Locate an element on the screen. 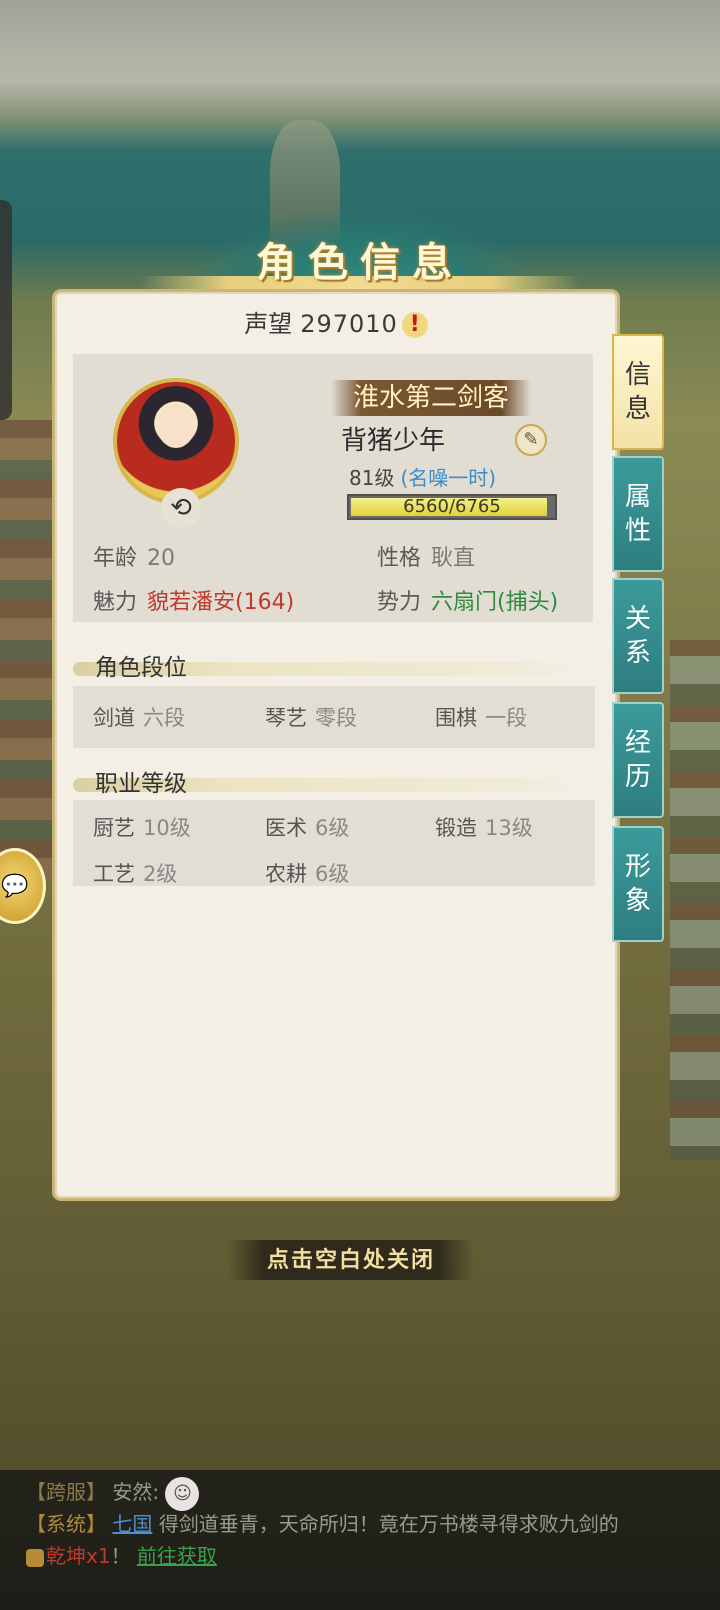  chat-sender: 安然: is located at coordinates (135, 1492).